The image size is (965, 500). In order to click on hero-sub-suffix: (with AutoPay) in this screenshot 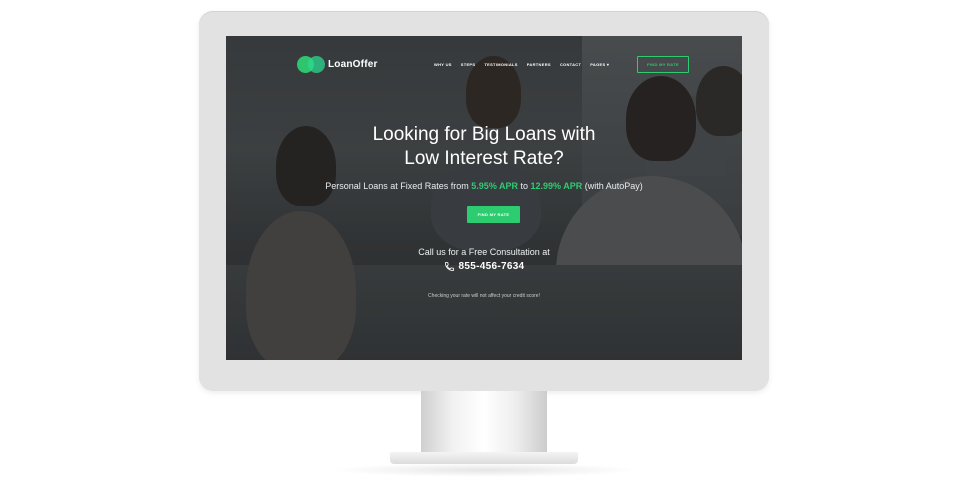, I will do `click(613, 186)`.